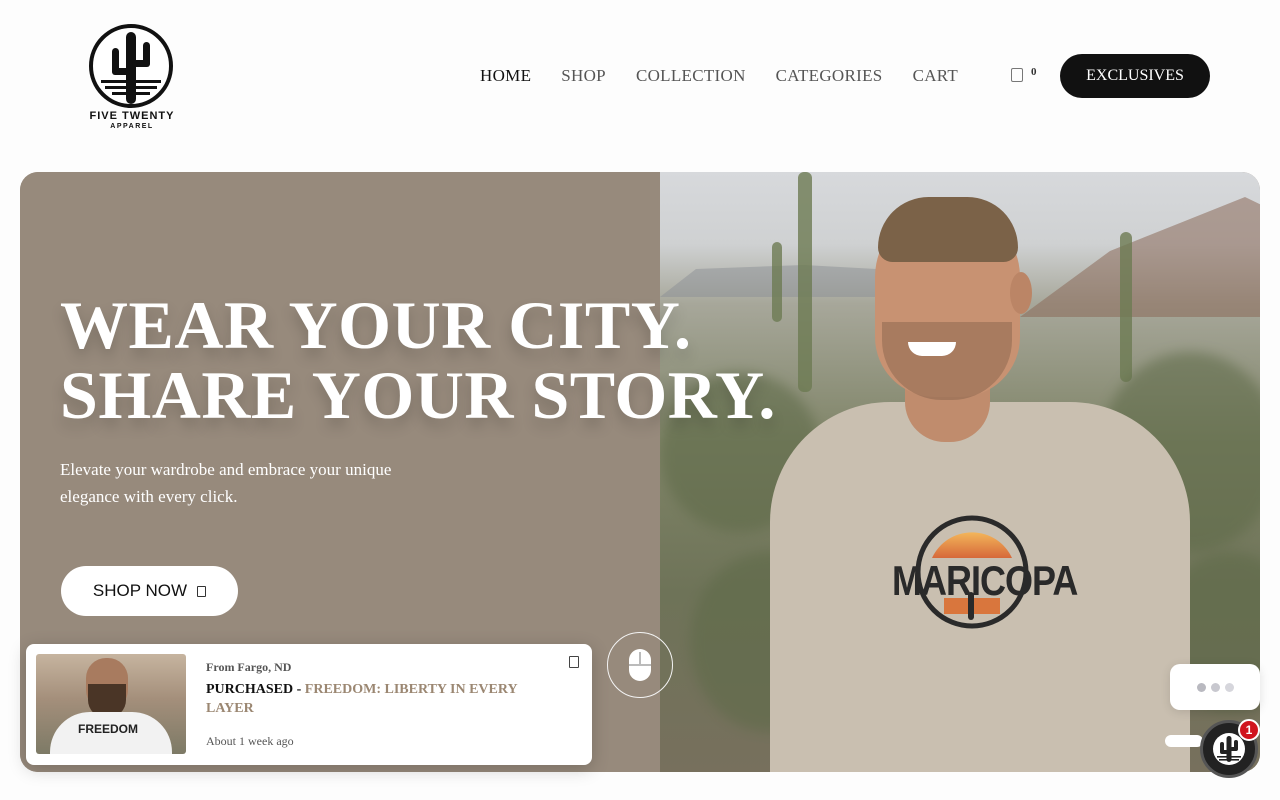 The image size is (1280, 800). What do you see at coordinates (131, 66) in the screenshot?
I see `cactus-logo-icon` at bounding box center [131, 66].